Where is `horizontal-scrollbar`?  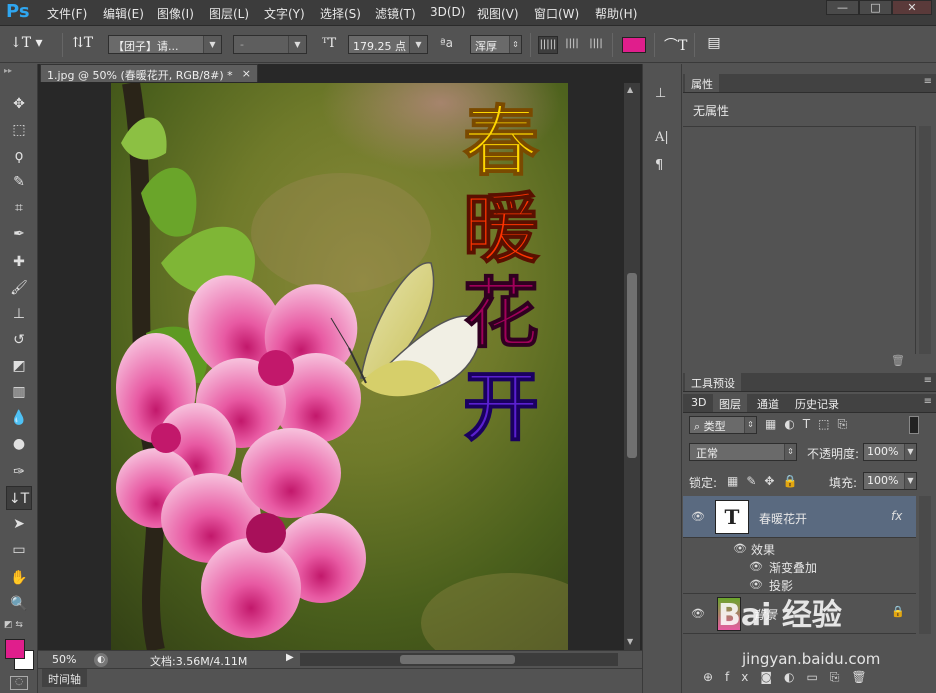 horizontal-scrollbar is located at coordinates (459, 659).